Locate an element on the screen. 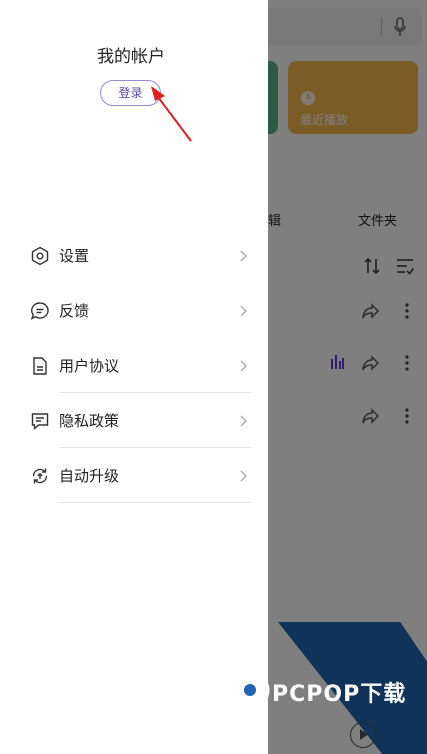 The height and width of the screenshot is (754, 427). pcpop-watermark: PCPOP下载 is located at coordinates (325, 693).